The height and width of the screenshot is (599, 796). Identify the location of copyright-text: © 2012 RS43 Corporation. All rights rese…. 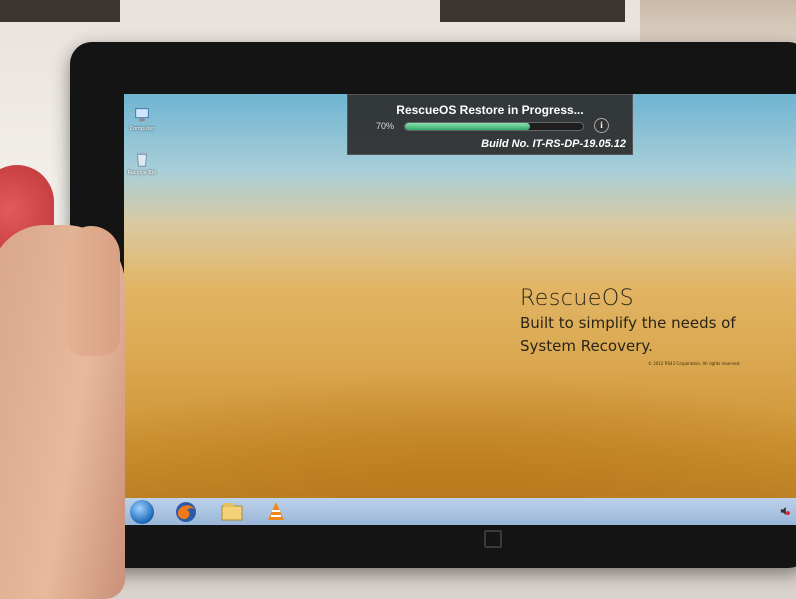
(694, 363).